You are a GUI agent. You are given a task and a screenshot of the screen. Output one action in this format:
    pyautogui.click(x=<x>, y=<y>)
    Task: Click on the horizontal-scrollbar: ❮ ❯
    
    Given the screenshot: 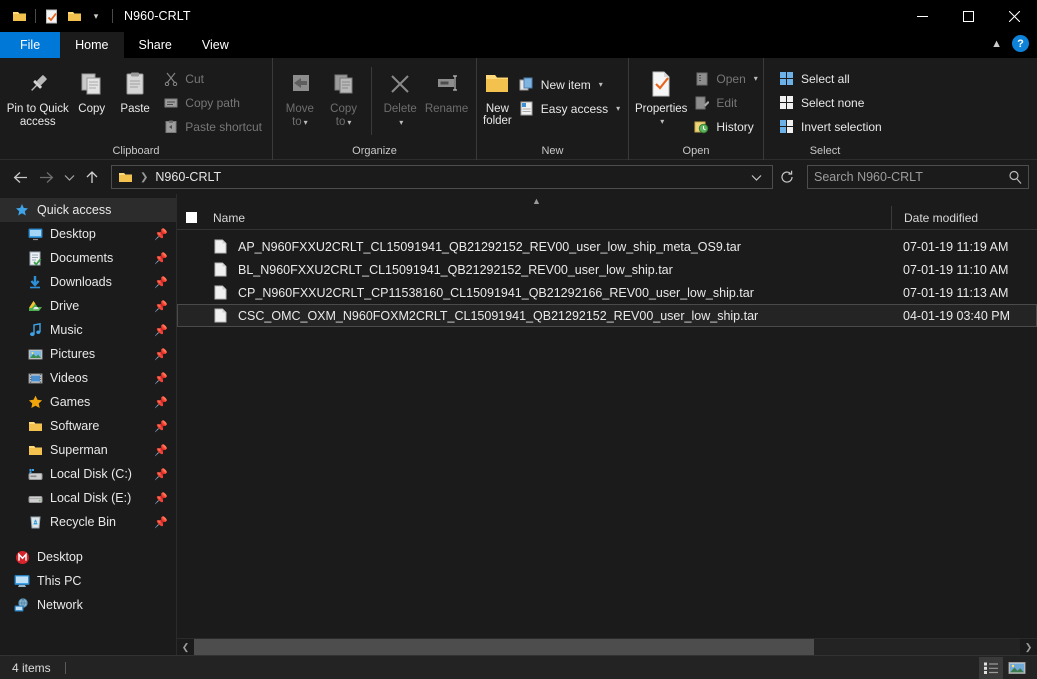 What is the action you would take?
    pyautogui.click(x=607, y=647)
    